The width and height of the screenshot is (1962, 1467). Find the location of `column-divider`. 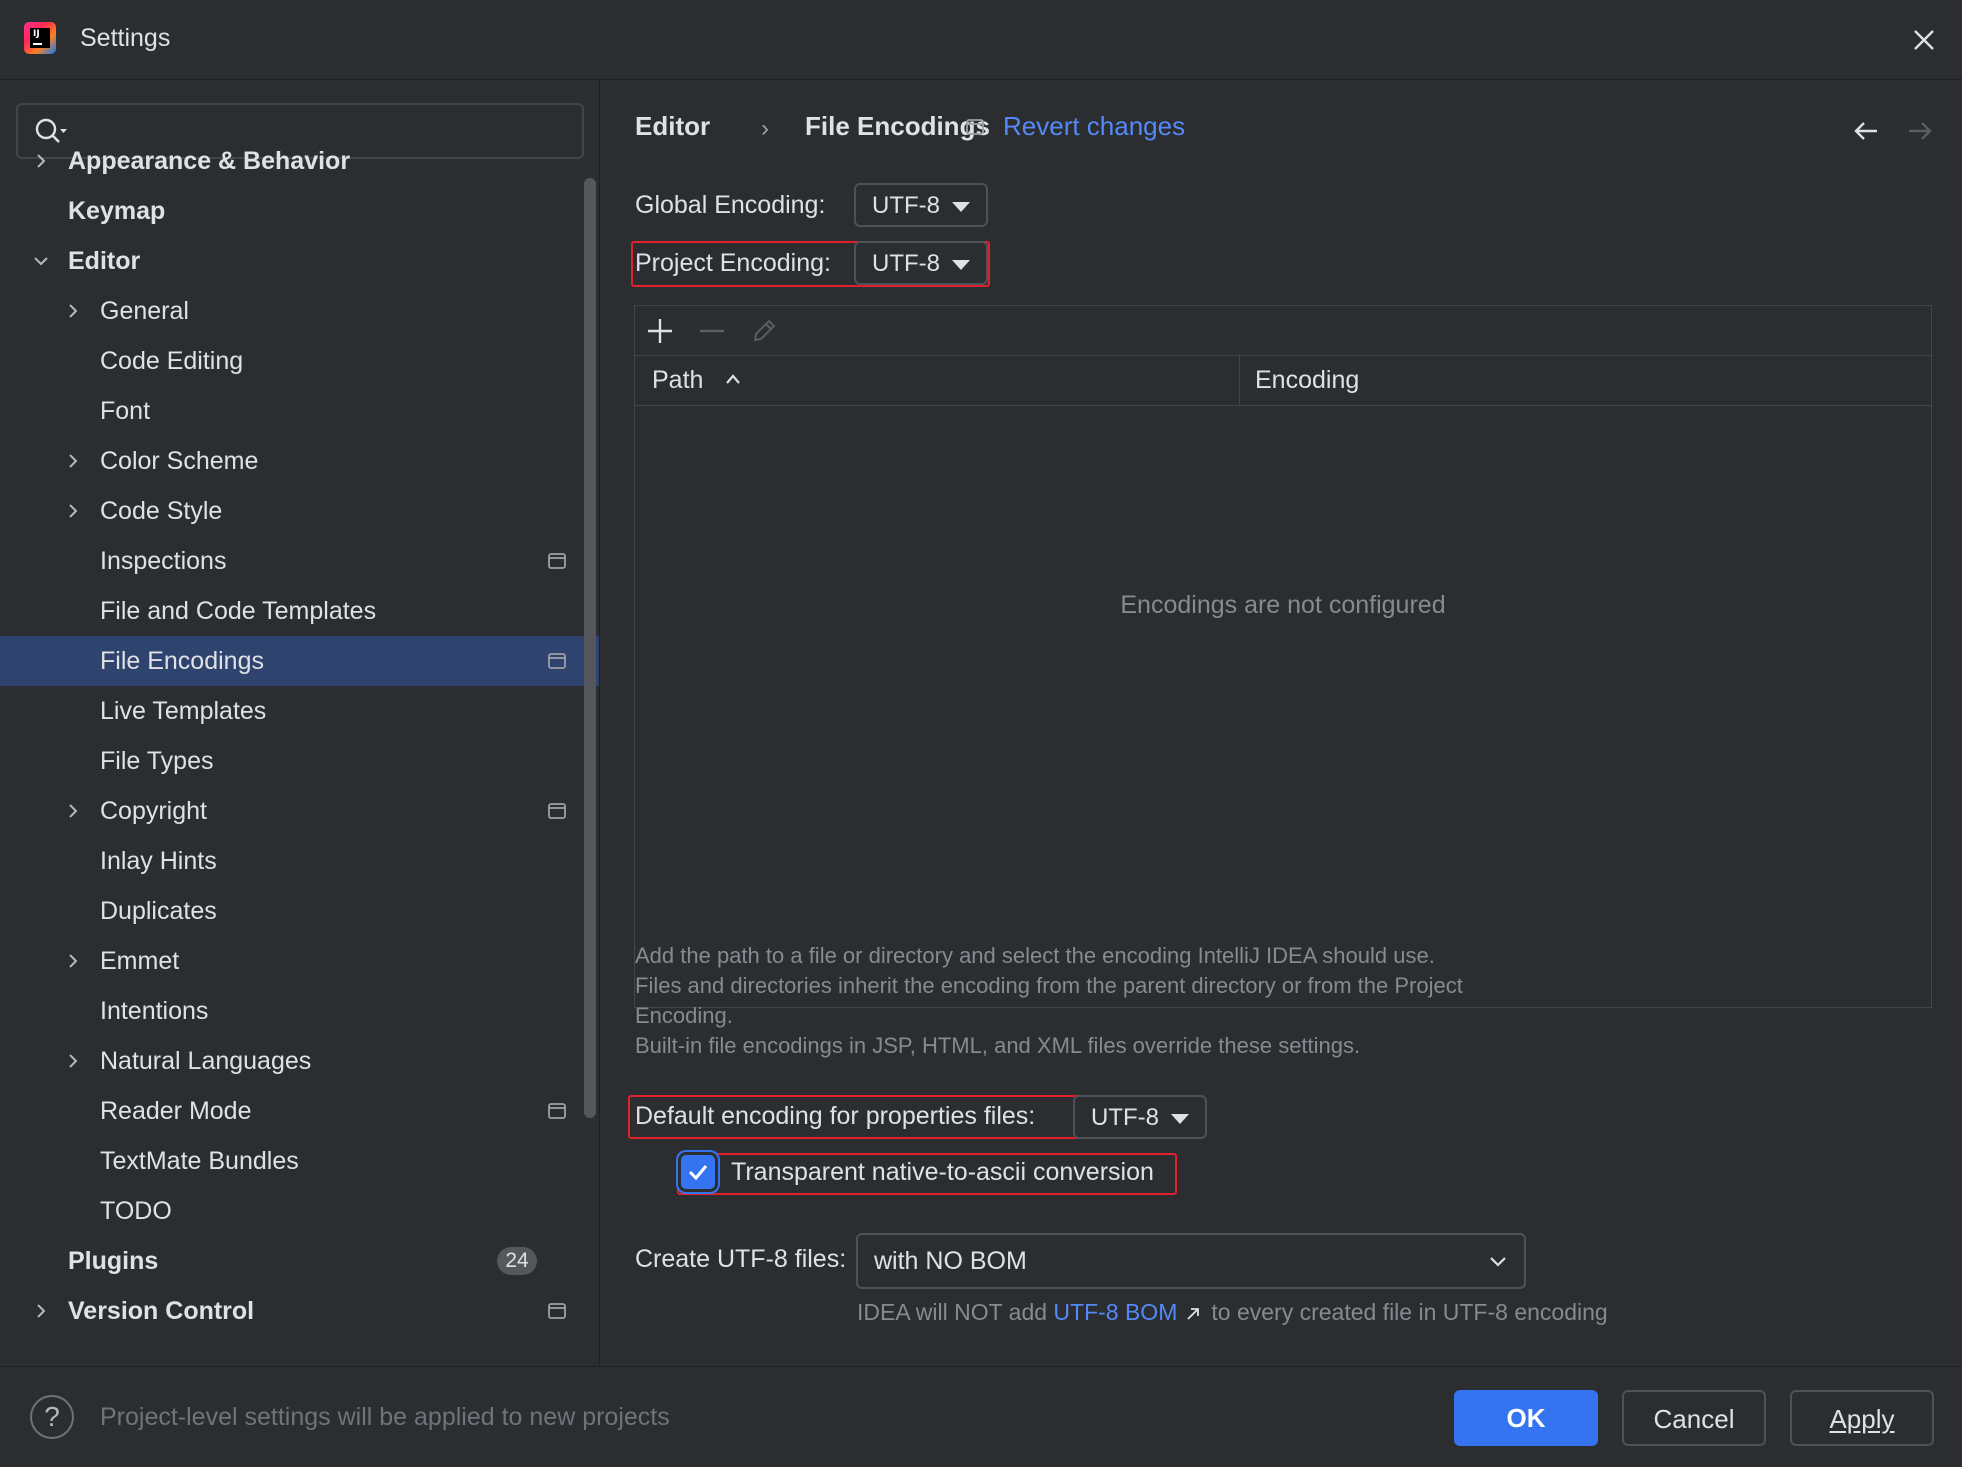

column-divider is located at coordinates (1239, 381).